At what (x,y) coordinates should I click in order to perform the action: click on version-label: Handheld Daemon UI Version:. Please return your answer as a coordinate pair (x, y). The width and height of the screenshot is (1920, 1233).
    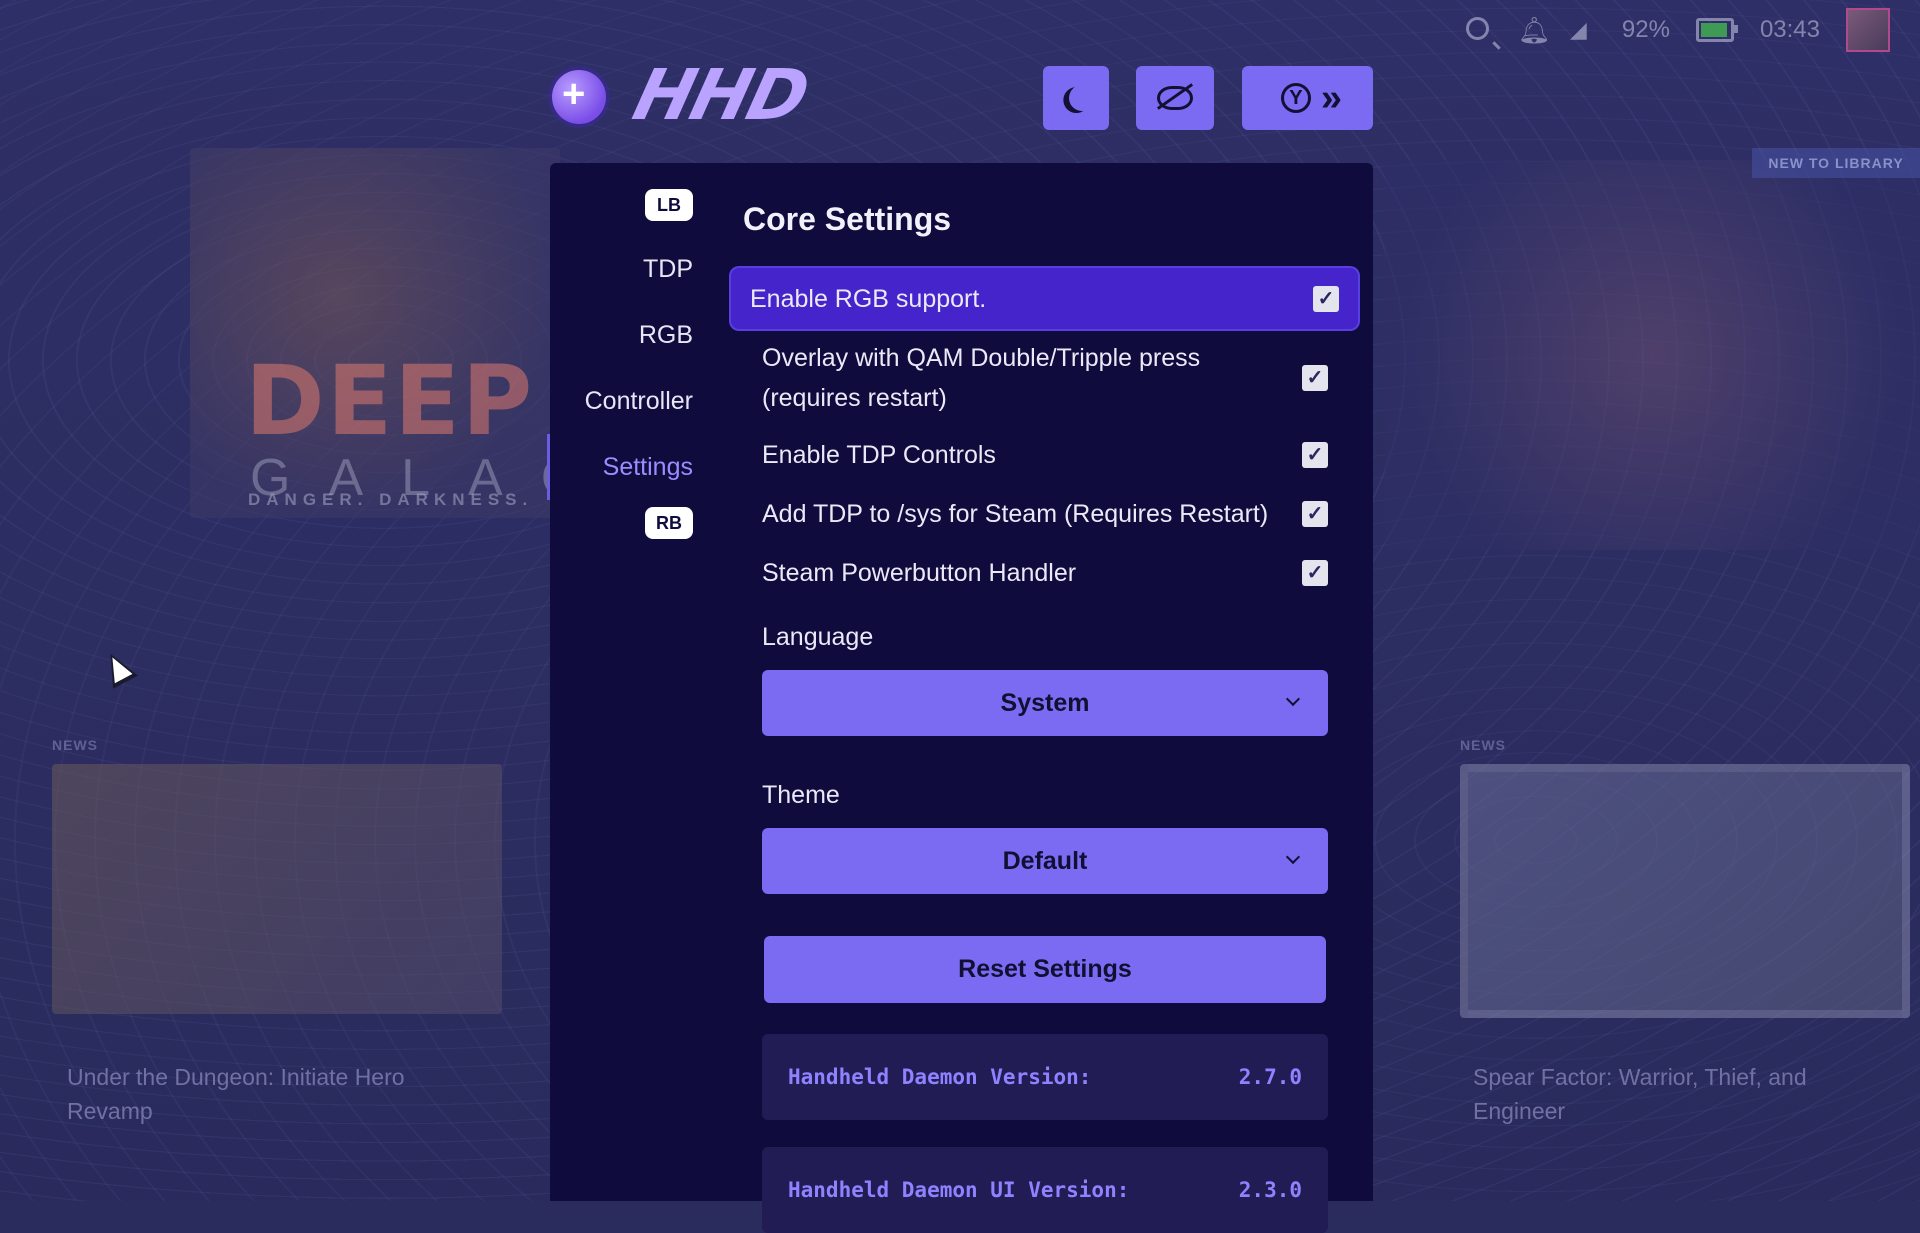
    Looking at the image, I should click on (959, 1190).